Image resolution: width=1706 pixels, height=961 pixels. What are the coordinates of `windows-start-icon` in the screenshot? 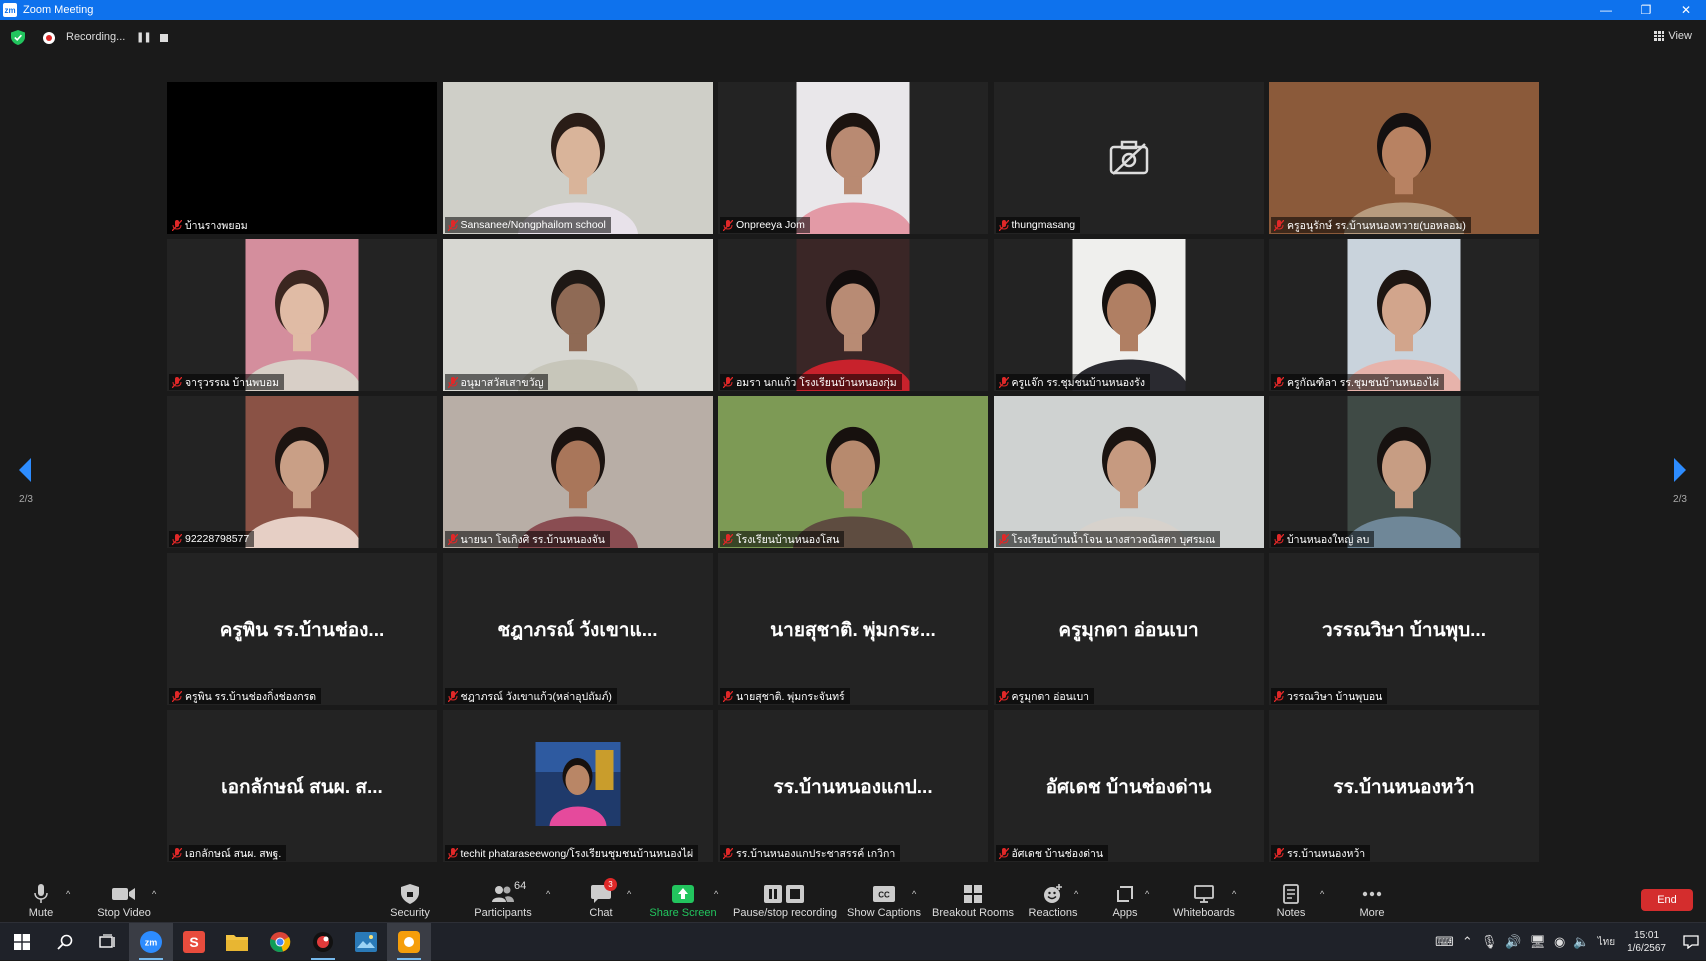 It's located at (22, 942).